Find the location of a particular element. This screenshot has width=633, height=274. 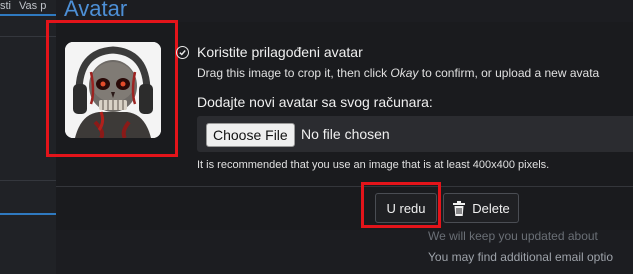

background-text: You may find additional email optio is located at coordinates (521, 257).